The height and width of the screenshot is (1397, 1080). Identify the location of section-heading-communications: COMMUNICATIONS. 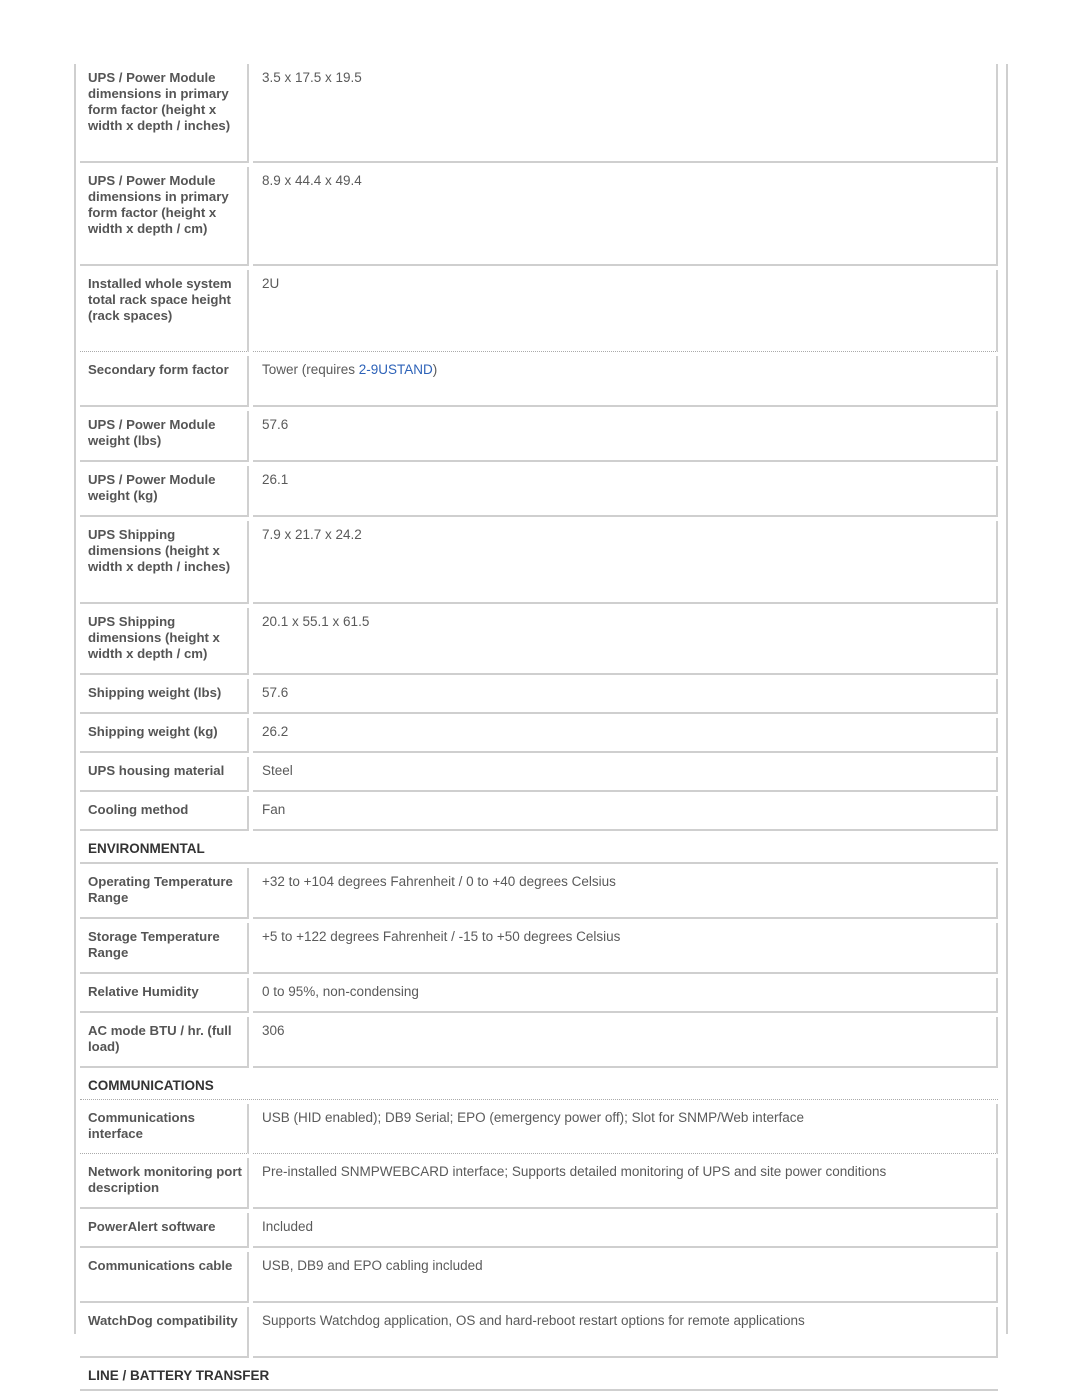
(539, 1086).